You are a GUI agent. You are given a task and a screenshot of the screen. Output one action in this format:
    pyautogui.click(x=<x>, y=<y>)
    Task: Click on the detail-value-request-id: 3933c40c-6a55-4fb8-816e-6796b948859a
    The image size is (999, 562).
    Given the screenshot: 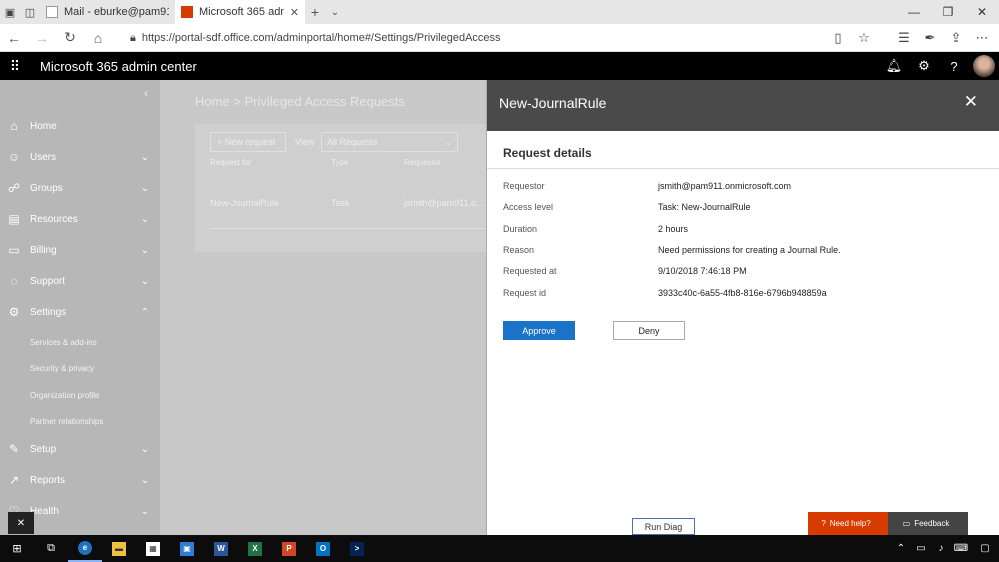 What is the action you would take?
    pyautogui.click(x=742, y=293)
    